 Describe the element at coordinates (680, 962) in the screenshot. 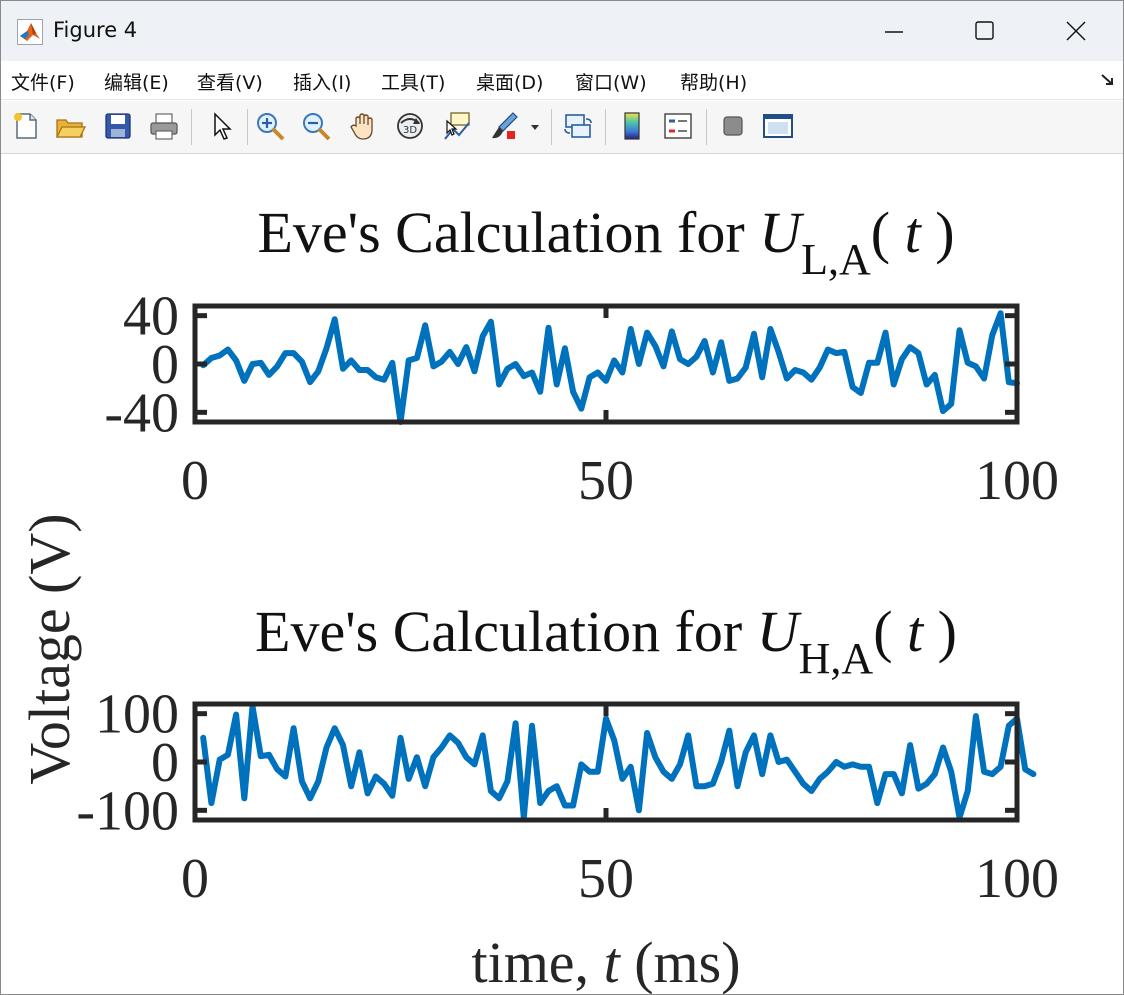

I see `x-axis-label-unit: (ms)` at that location.